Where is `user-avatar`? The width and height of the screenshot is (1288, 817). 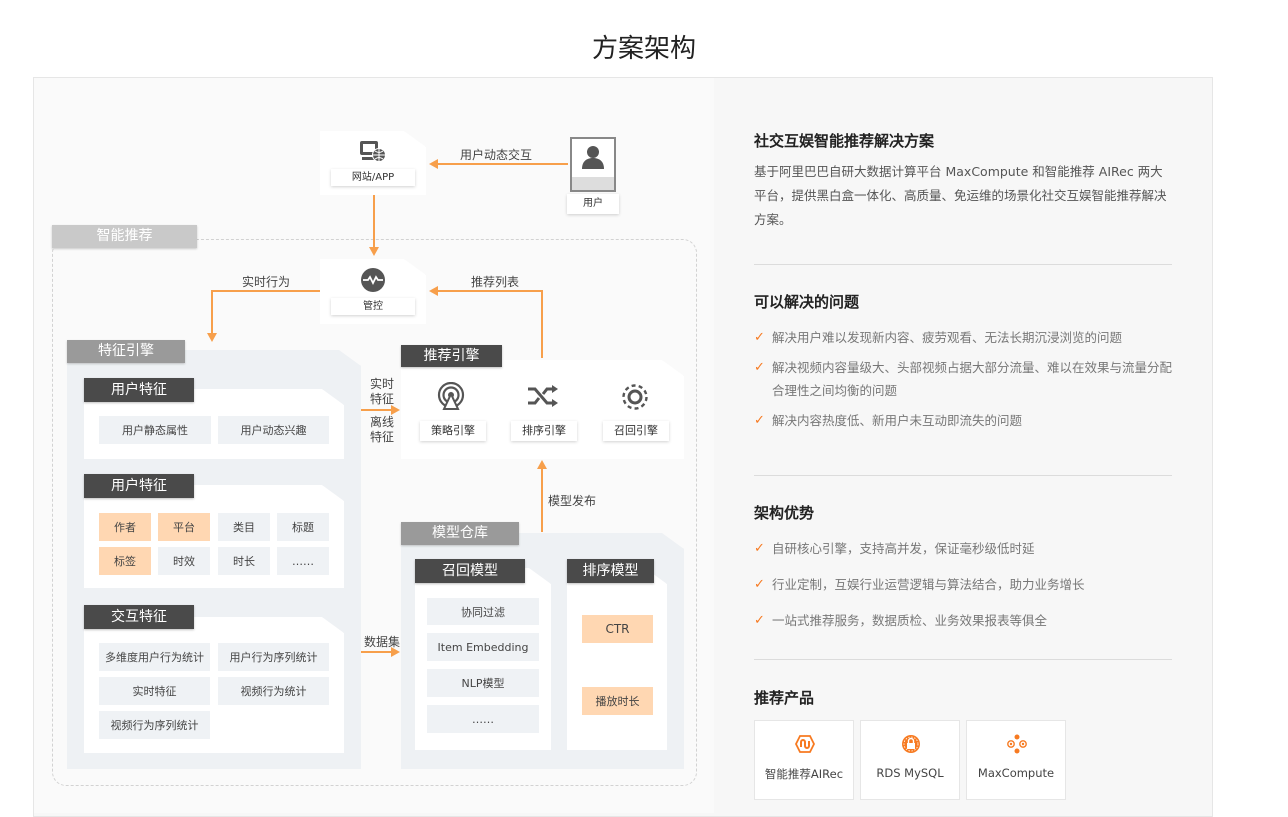 user-avatar is located at coordinates (593, 164).